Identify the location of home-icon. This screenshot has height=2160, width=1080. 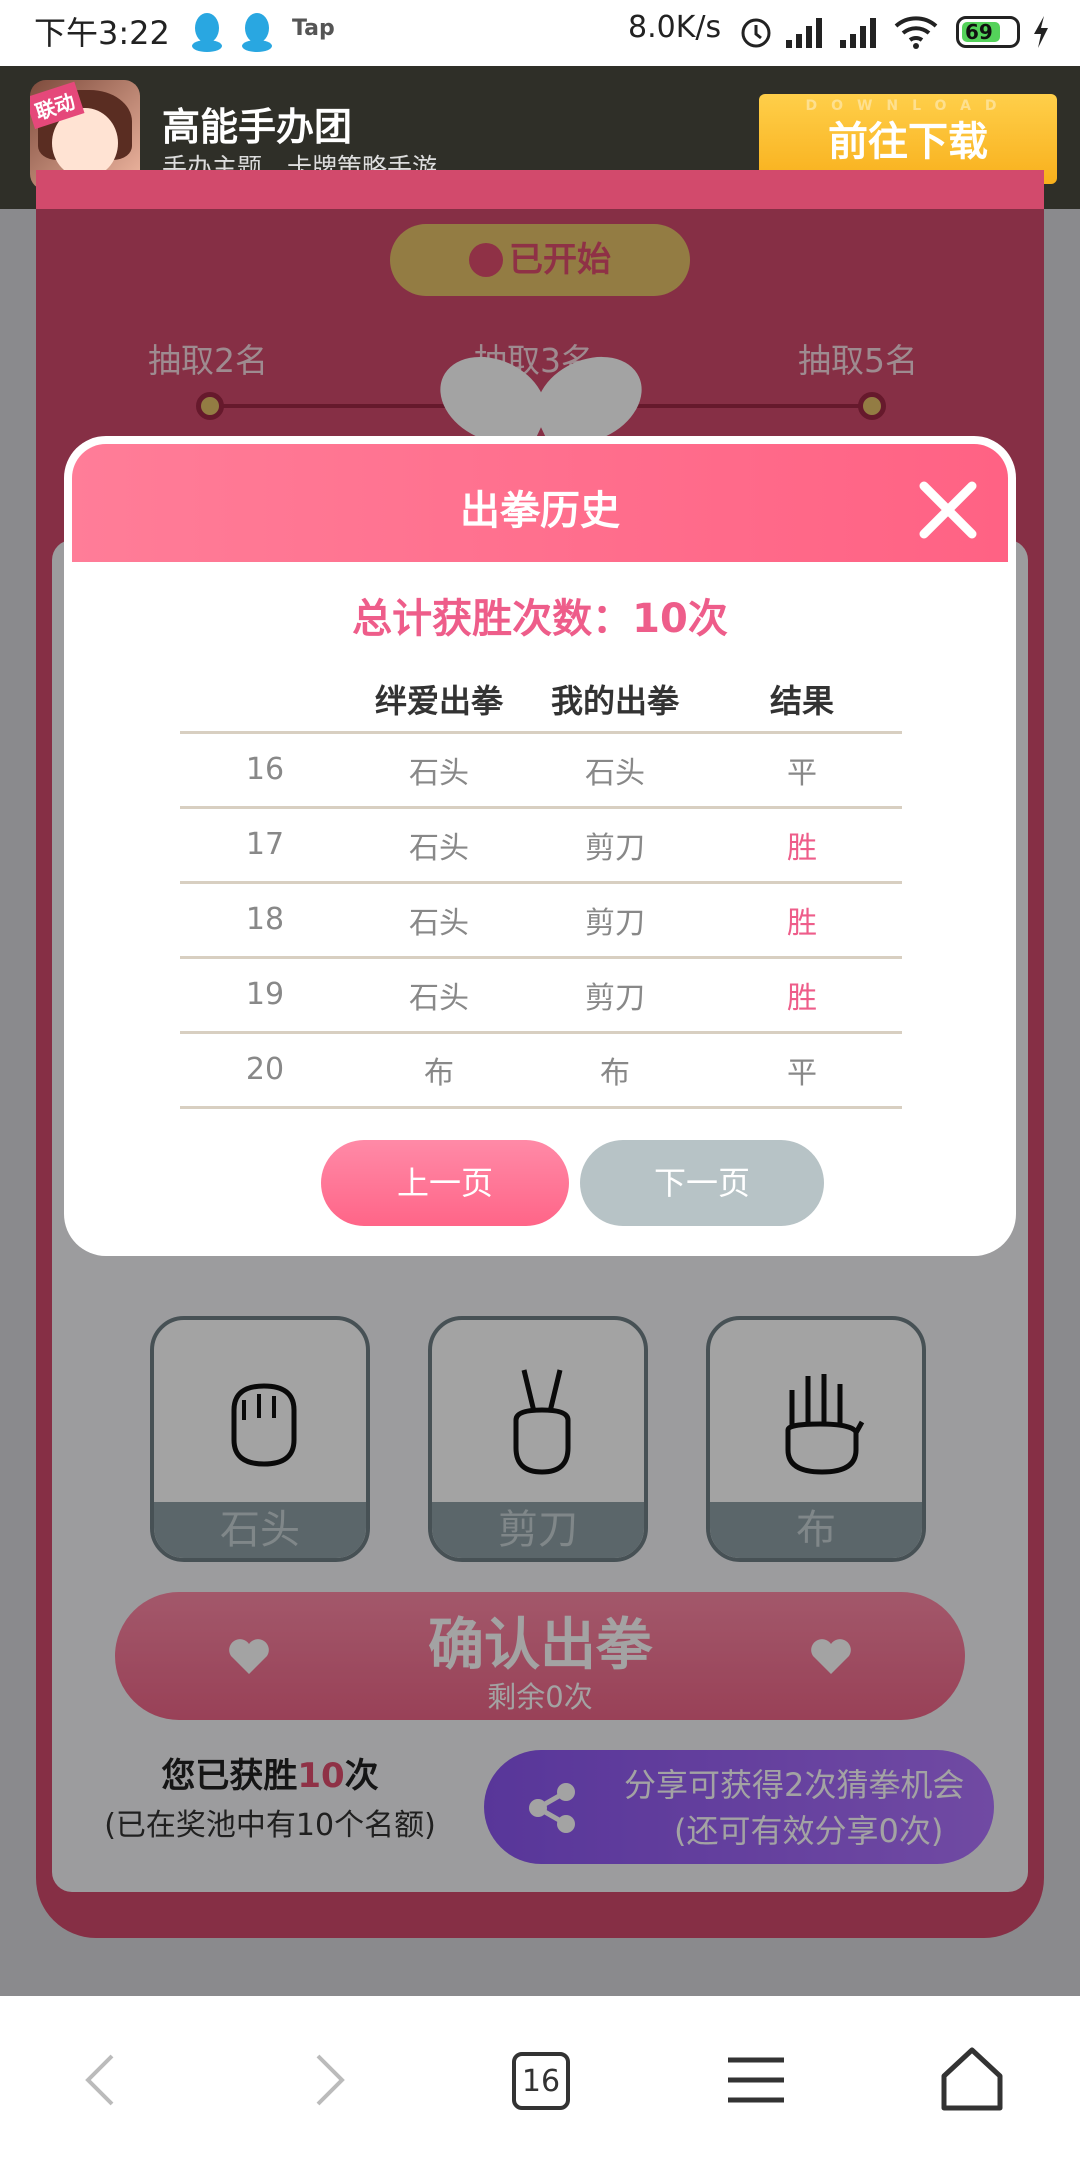
(972, 2080).